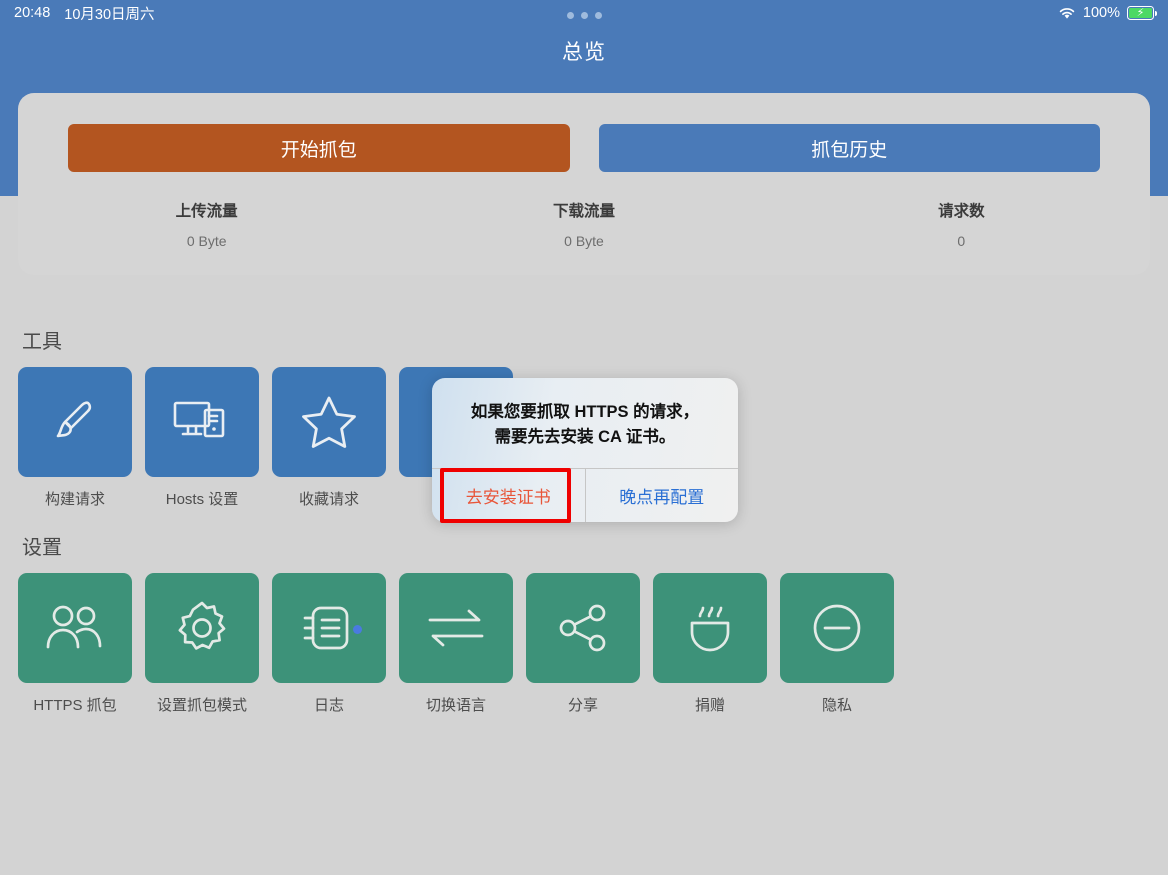 The width and height of the screenshot is (1168, 875). Describe the element at coordinates (328, 499) in the screenshot. I see `tool-tile-label: 收藏请求` at that location.